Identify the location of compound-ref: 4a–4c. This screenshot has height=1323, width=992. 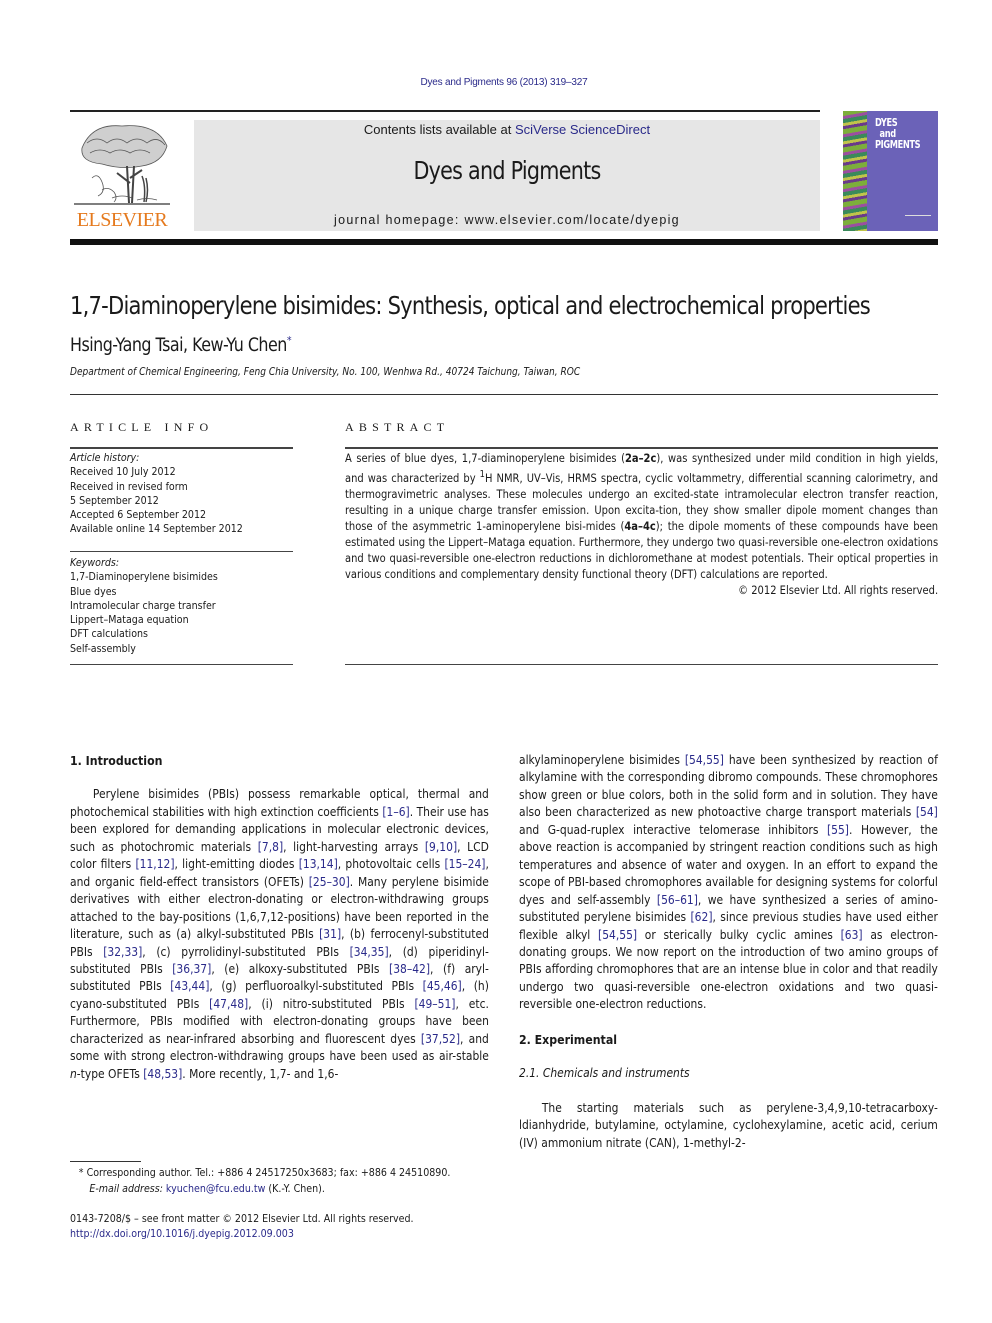
(640, 526).